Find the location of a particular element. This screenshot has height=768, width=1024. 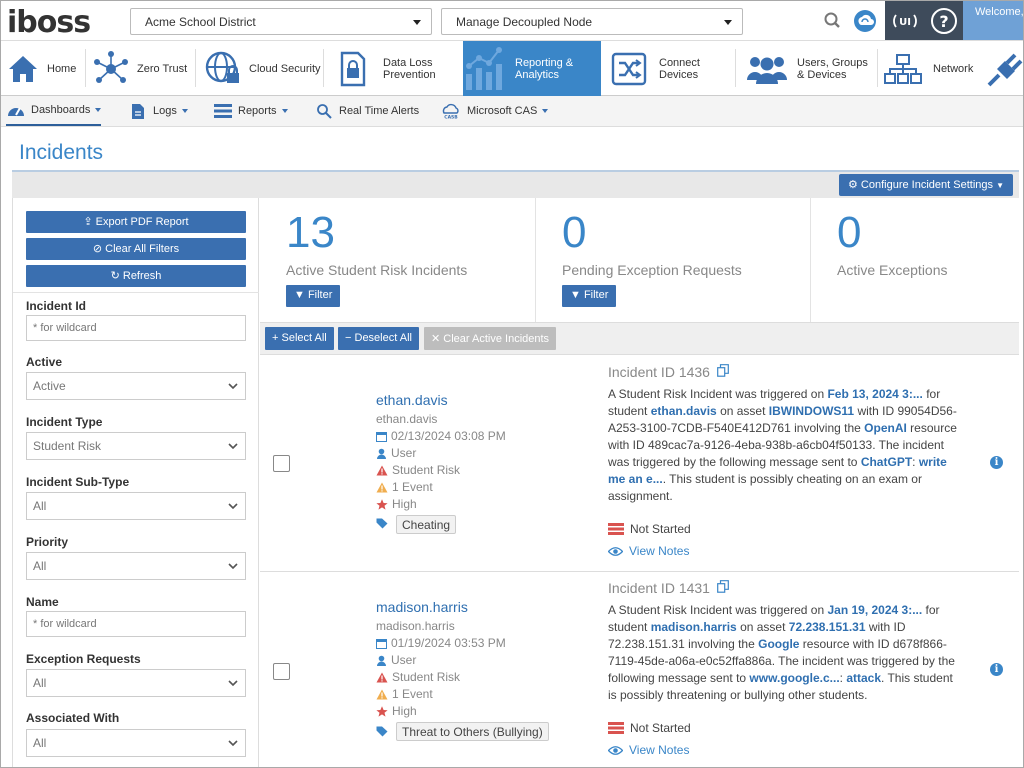

datetime-text: 01/19/2024 03:53 PM is located at coordinates (448, 643).